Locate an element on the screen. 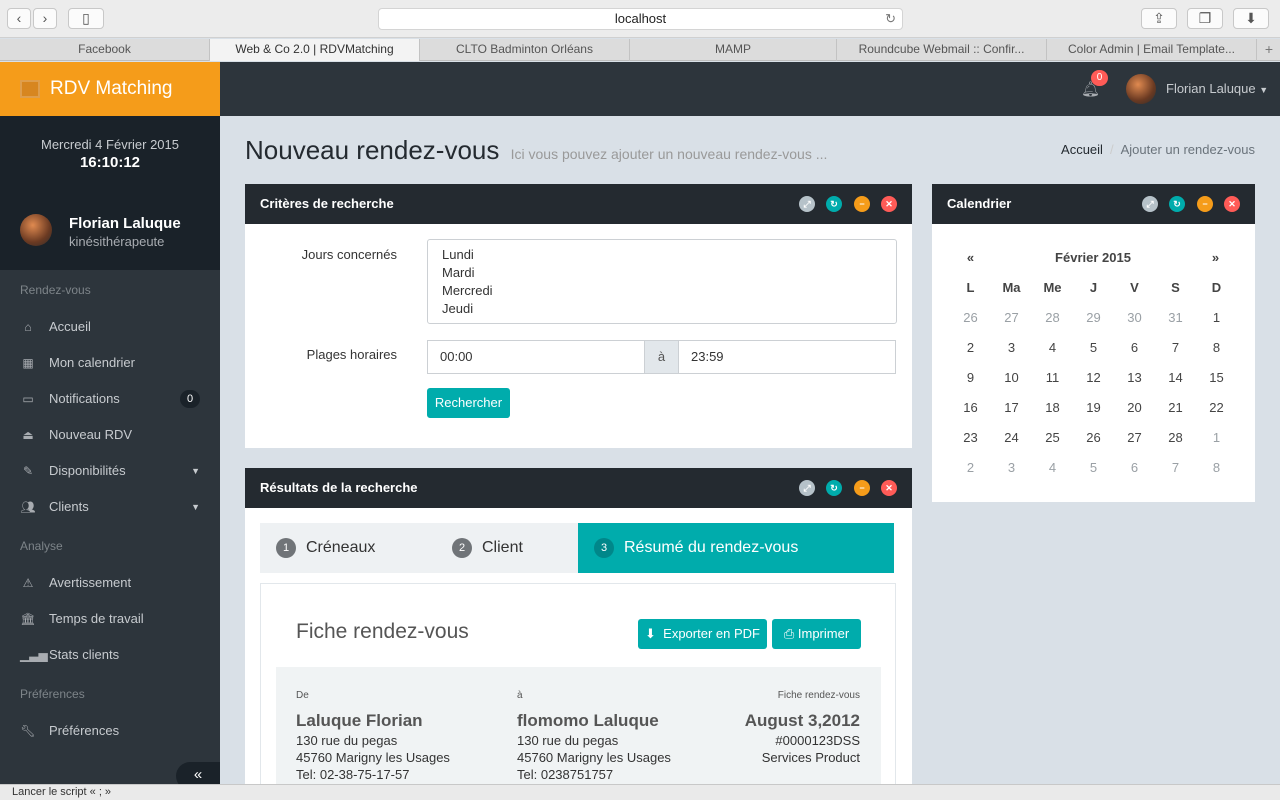 This screenshot has height=800, width=1280. sidebar-item-accueil: ⌂ Accueil is located at coordinates (110, 327).